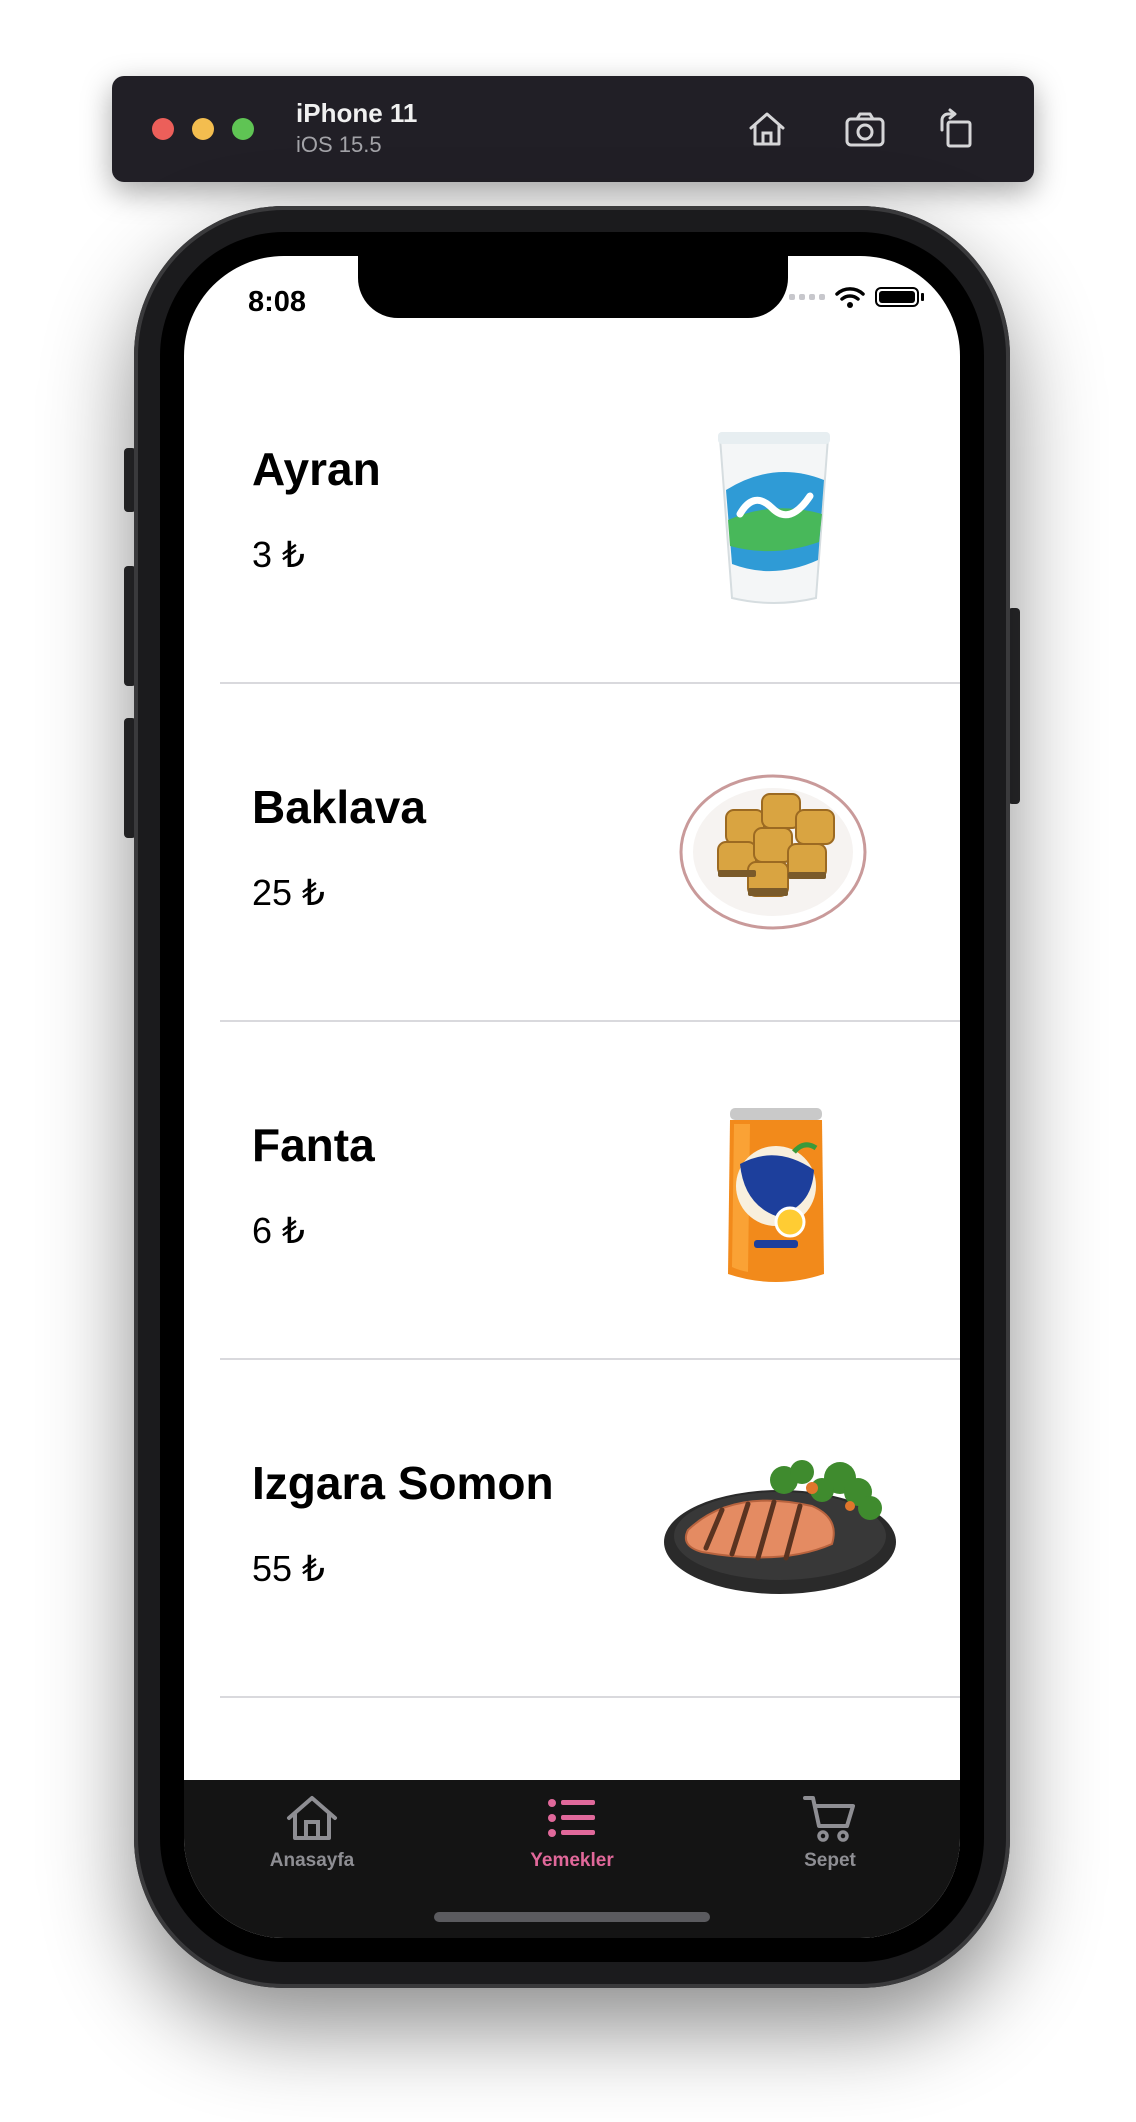 The image size is (1136, 2122). I want to click on tab-label: Sepet, so click(830, 1860).